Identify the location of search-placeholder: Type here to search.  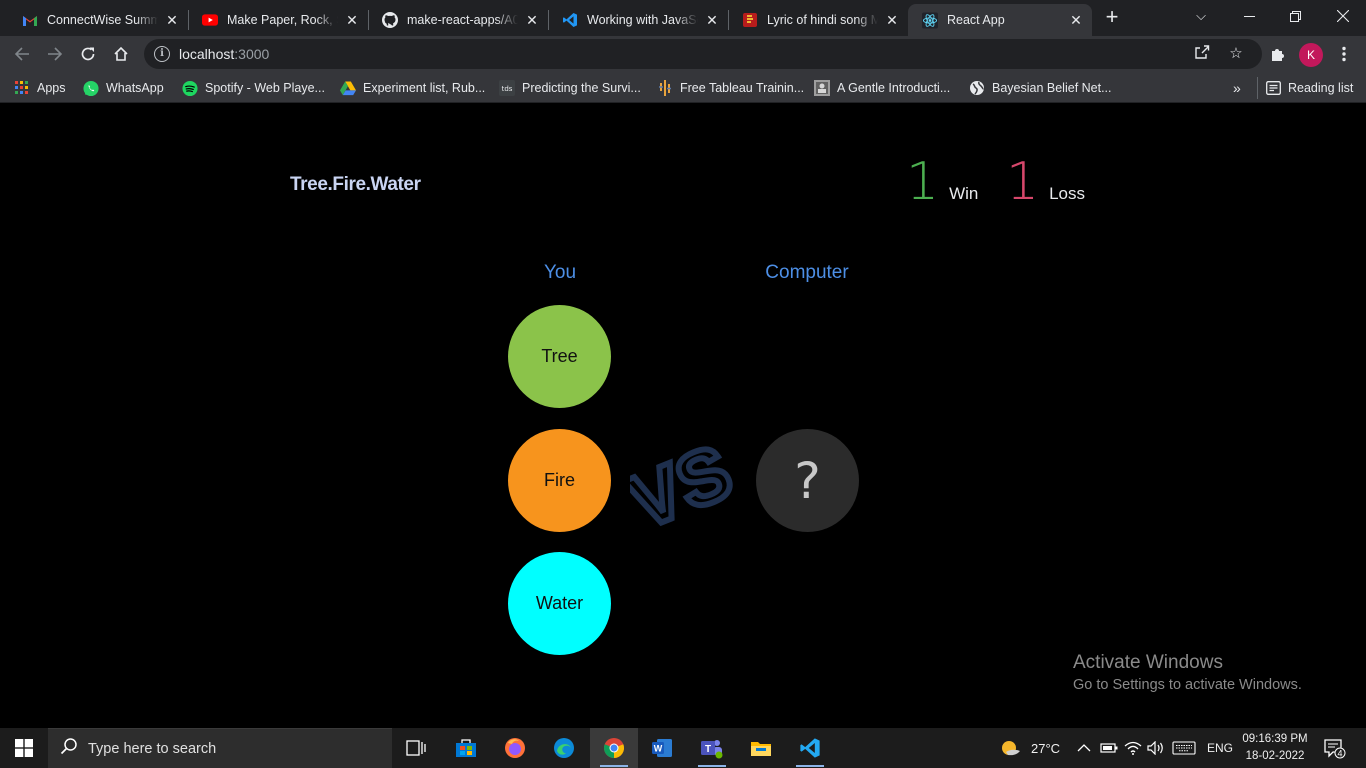
(152, 748).